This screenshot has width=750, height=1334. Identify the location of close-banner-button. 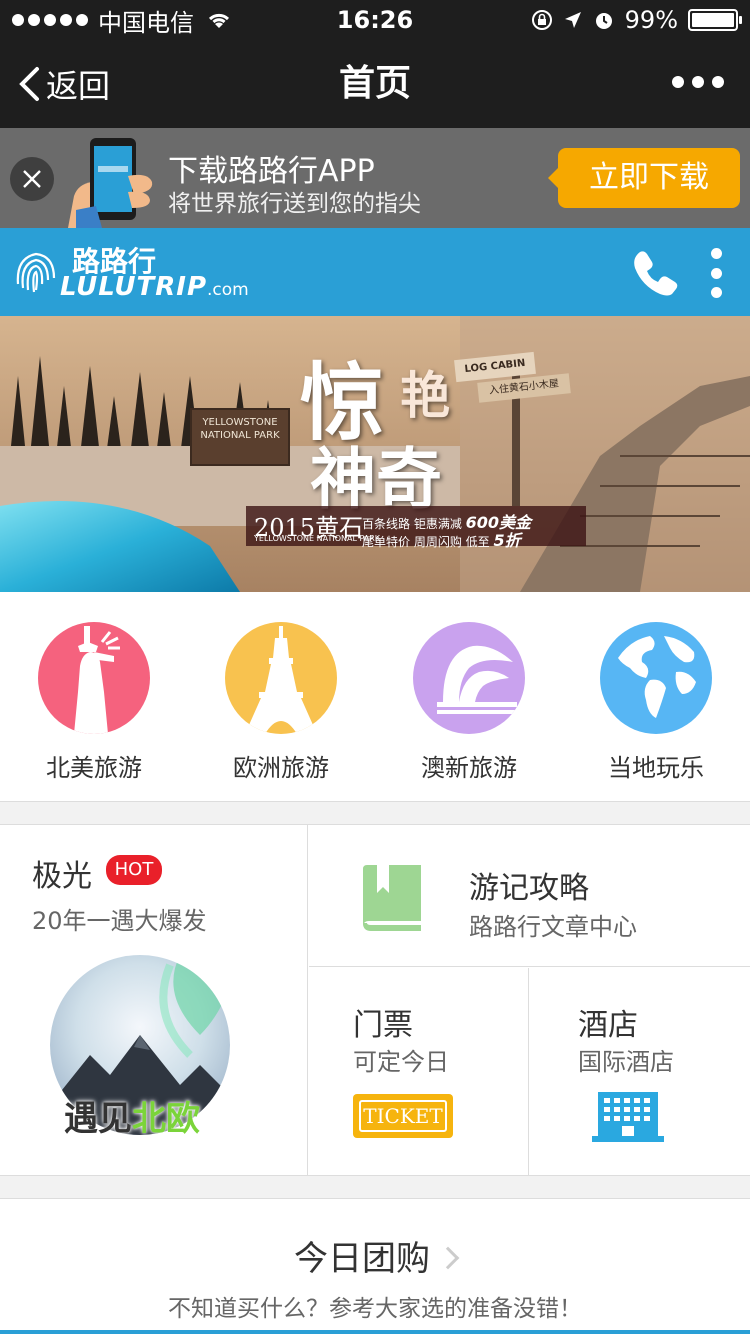
(32, 179).